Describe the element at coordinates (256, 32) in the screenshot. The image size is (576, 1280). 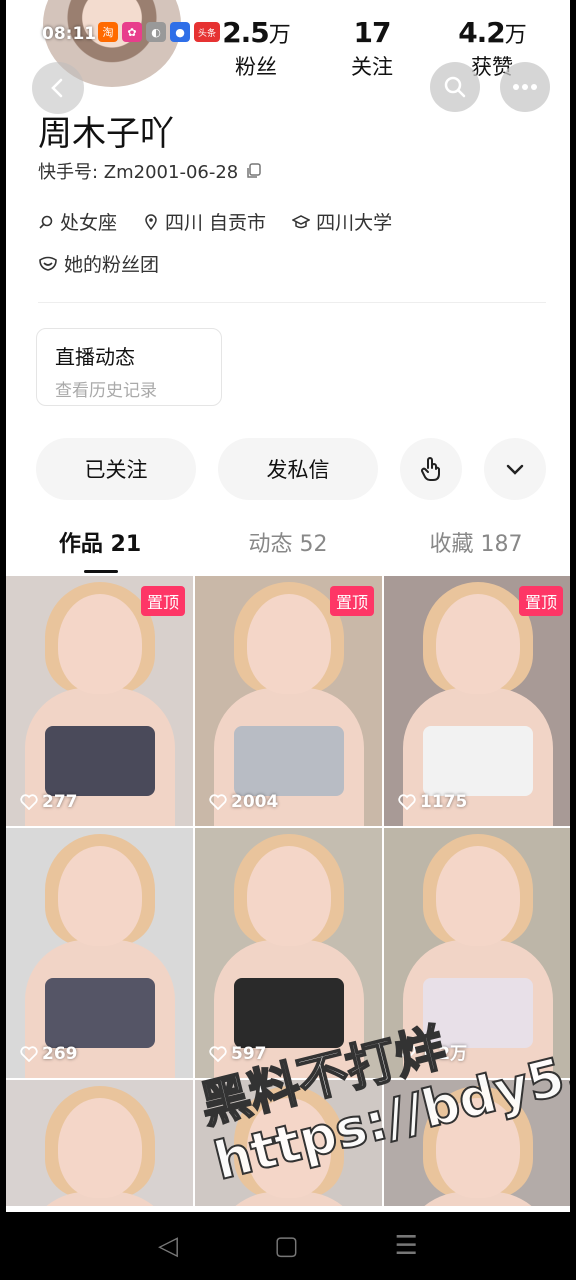
I see `stat-value: 2.5万` at that location.